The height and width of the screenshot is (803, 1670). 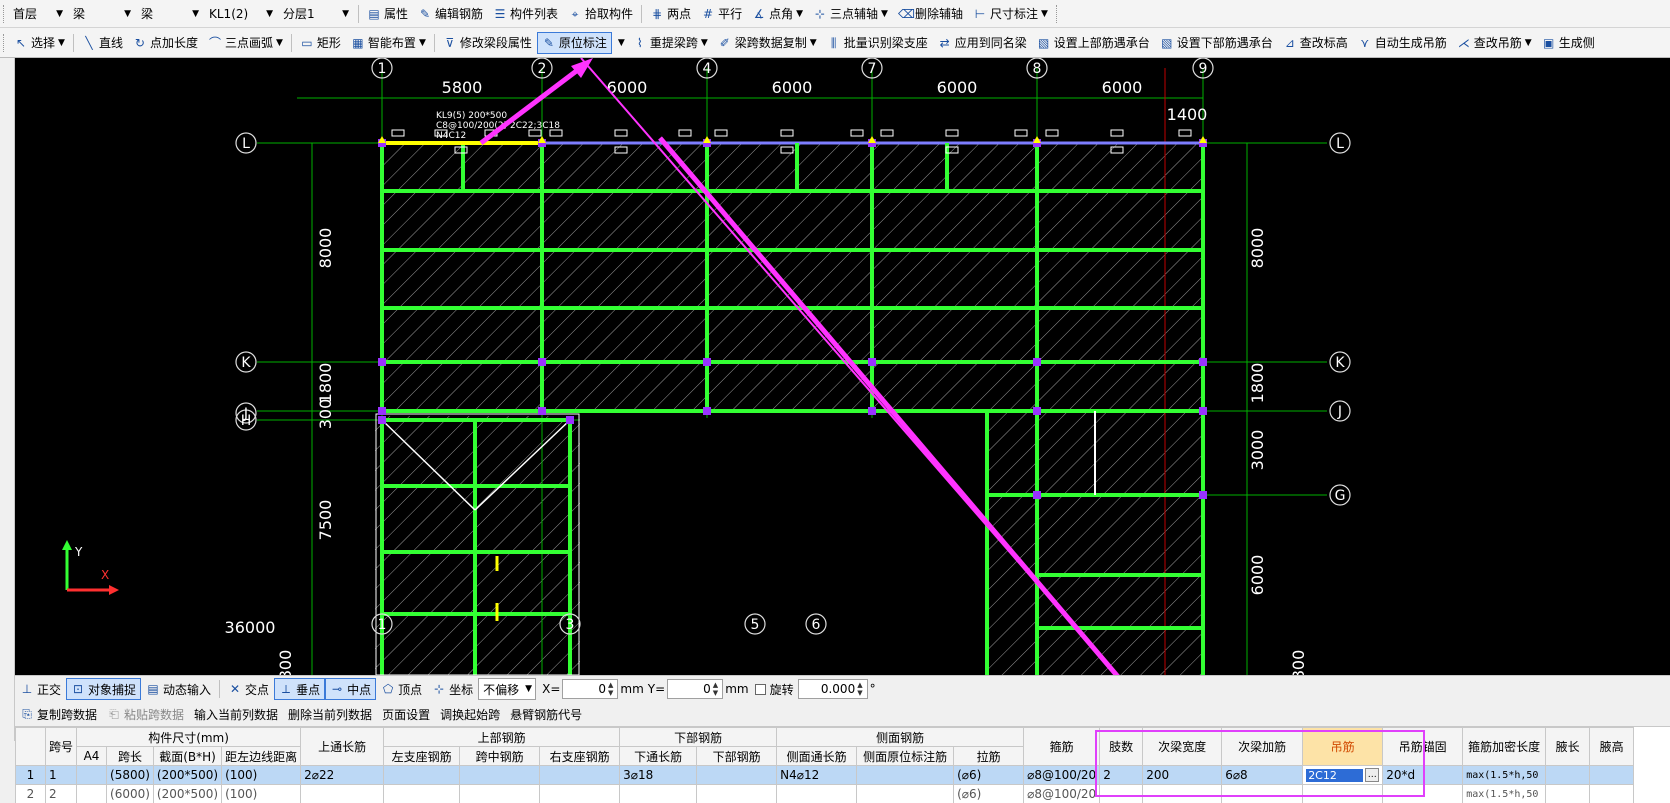 I want to click on cell-side-through, so click(x=817, y=793).